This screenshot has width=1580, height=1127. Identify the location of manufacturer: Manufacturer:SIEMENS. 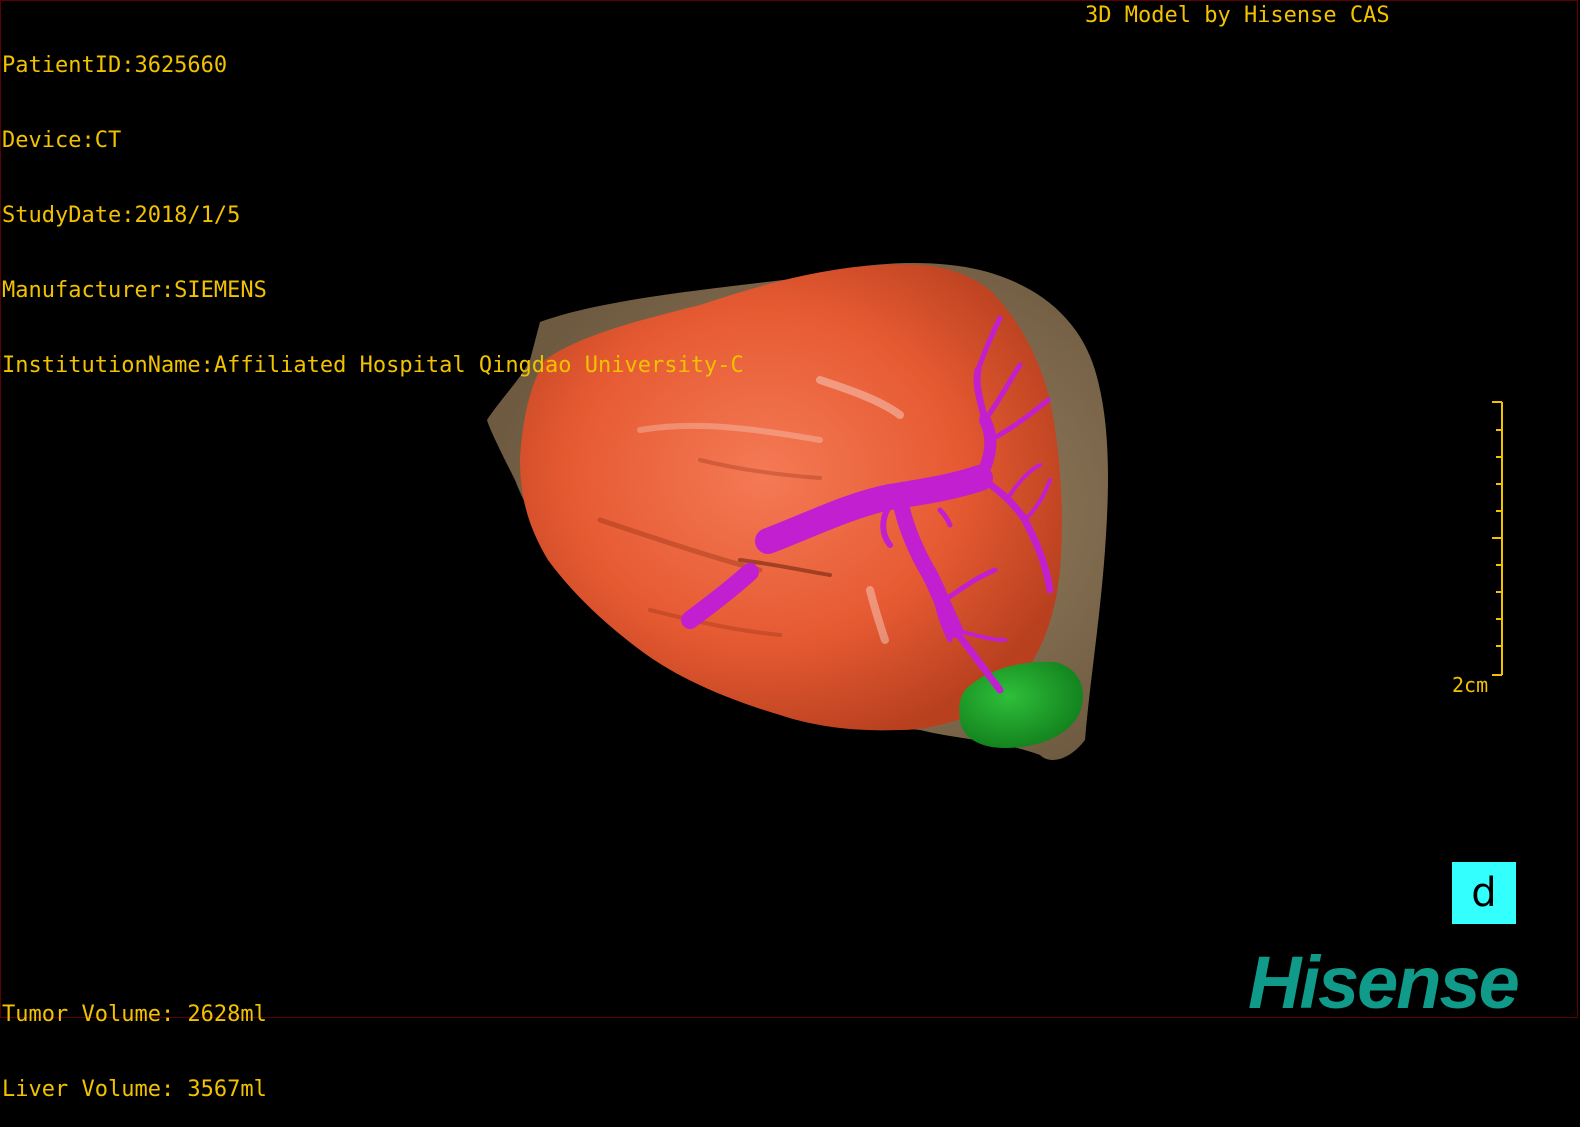
(134, 290).